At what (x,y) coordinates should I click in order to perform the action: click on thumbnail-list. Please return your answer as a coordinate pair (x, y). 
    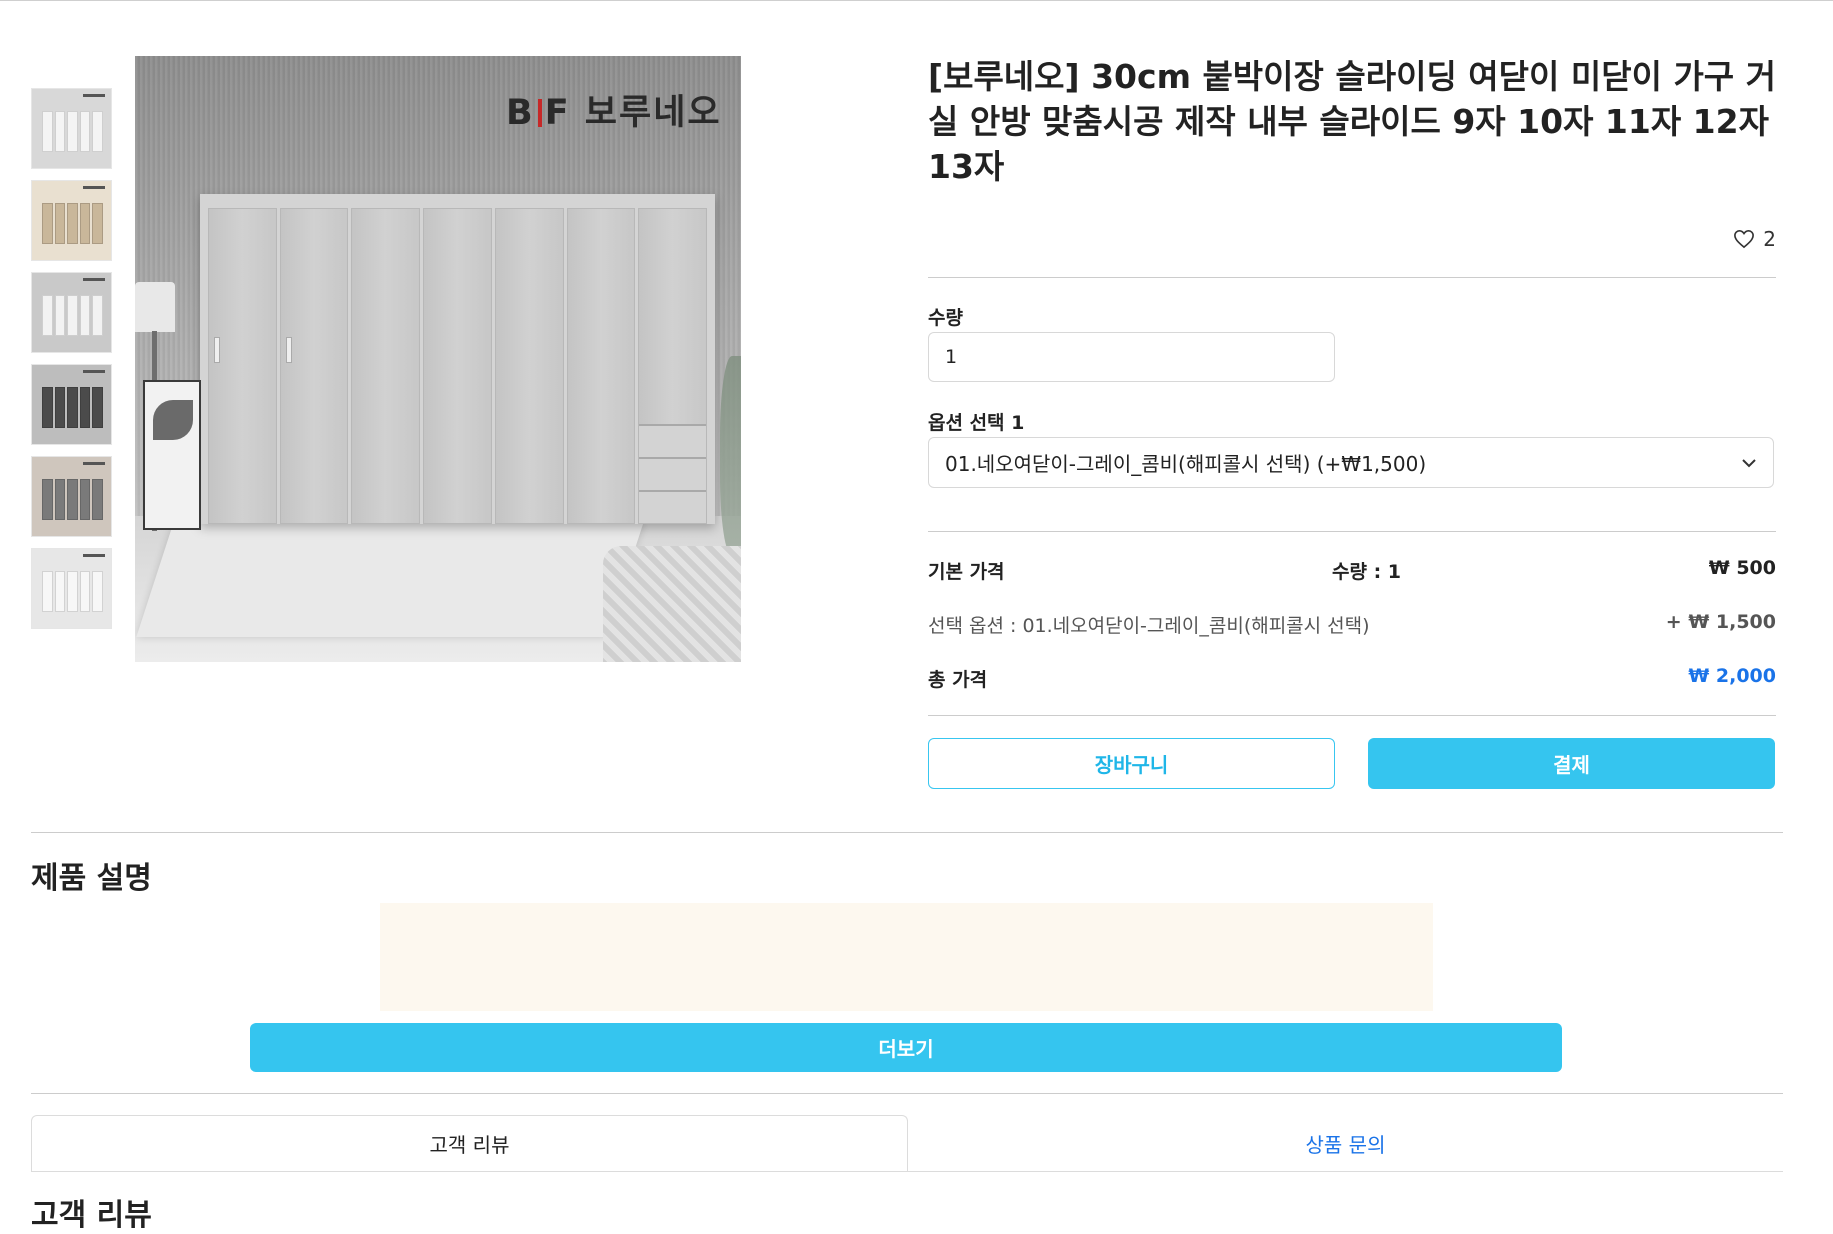
    Looking at the image, I should click on (71, 364).